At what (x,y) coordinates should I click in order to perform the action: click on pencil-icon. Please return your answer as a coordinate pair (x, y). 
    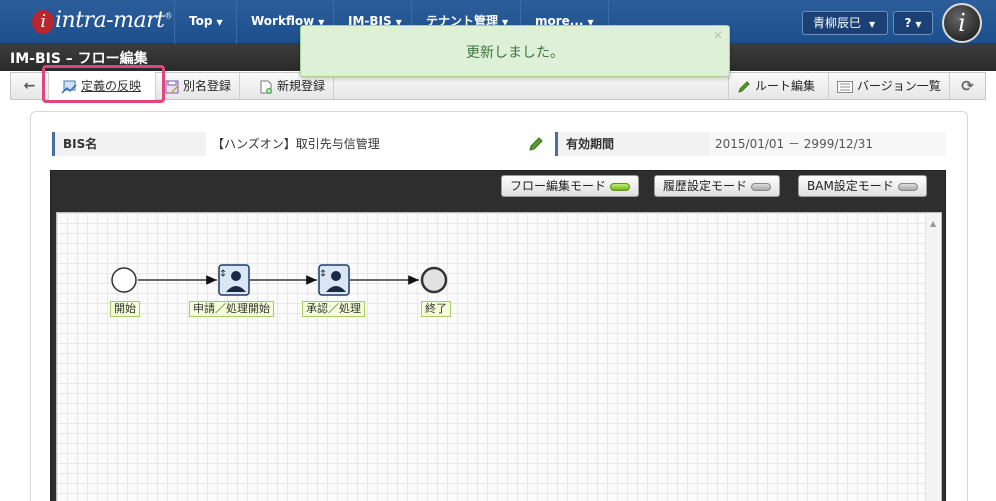
    Looking at the image, I should click on (744, 86).